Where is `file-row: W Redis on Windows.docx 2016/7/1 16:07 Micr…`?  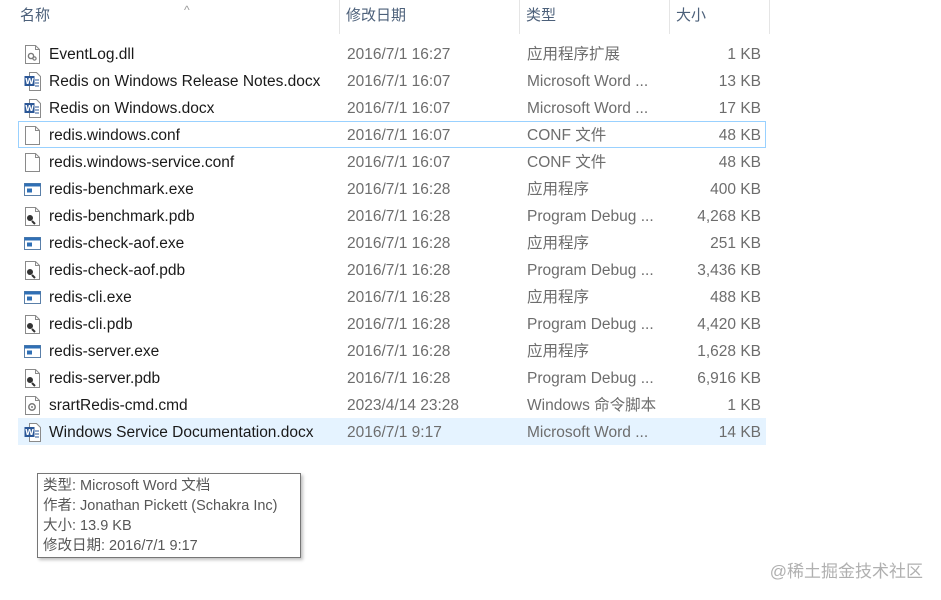
file-row: W Redis on Windows.docx 2016/7/1 16:07 Micr… is located at coordinates (392, 107).